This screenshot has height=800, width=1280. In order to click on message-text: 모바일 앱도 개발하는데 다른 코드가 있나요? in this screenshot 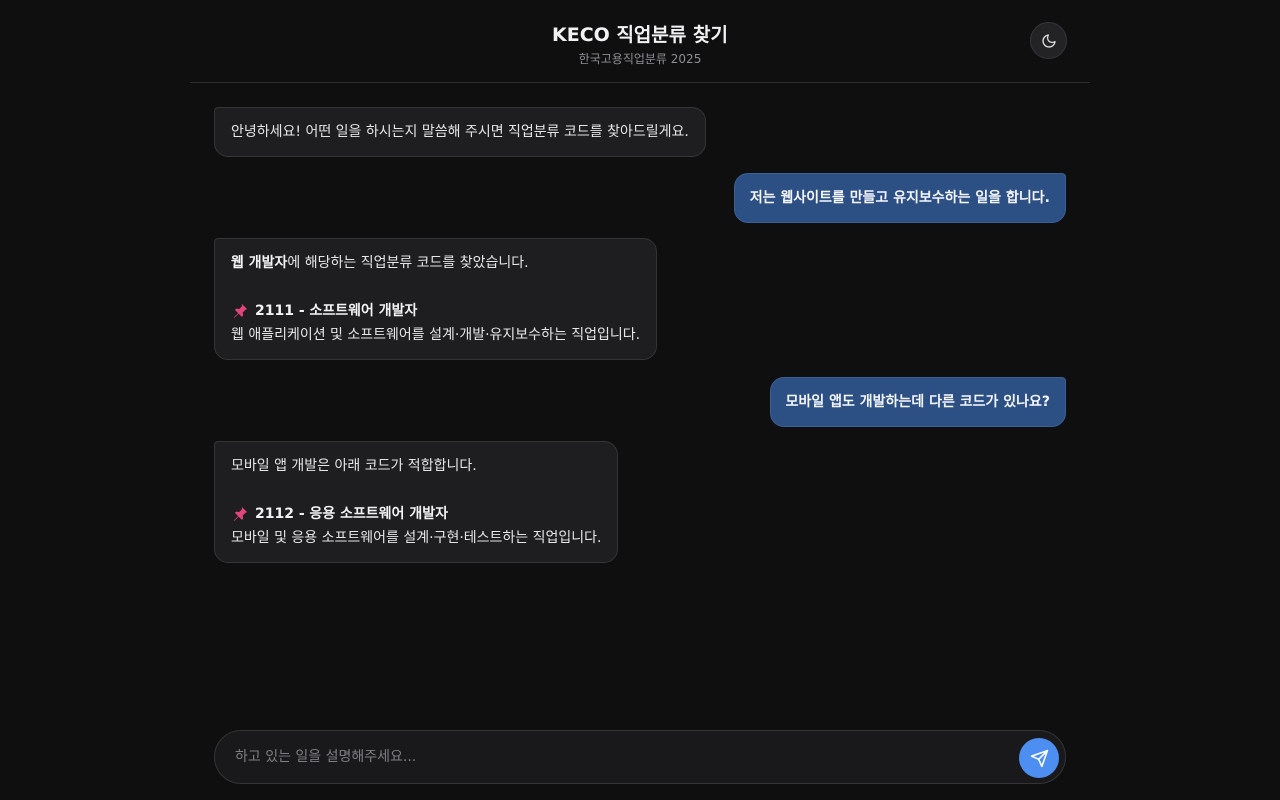, I will do `click(917, 402)`.